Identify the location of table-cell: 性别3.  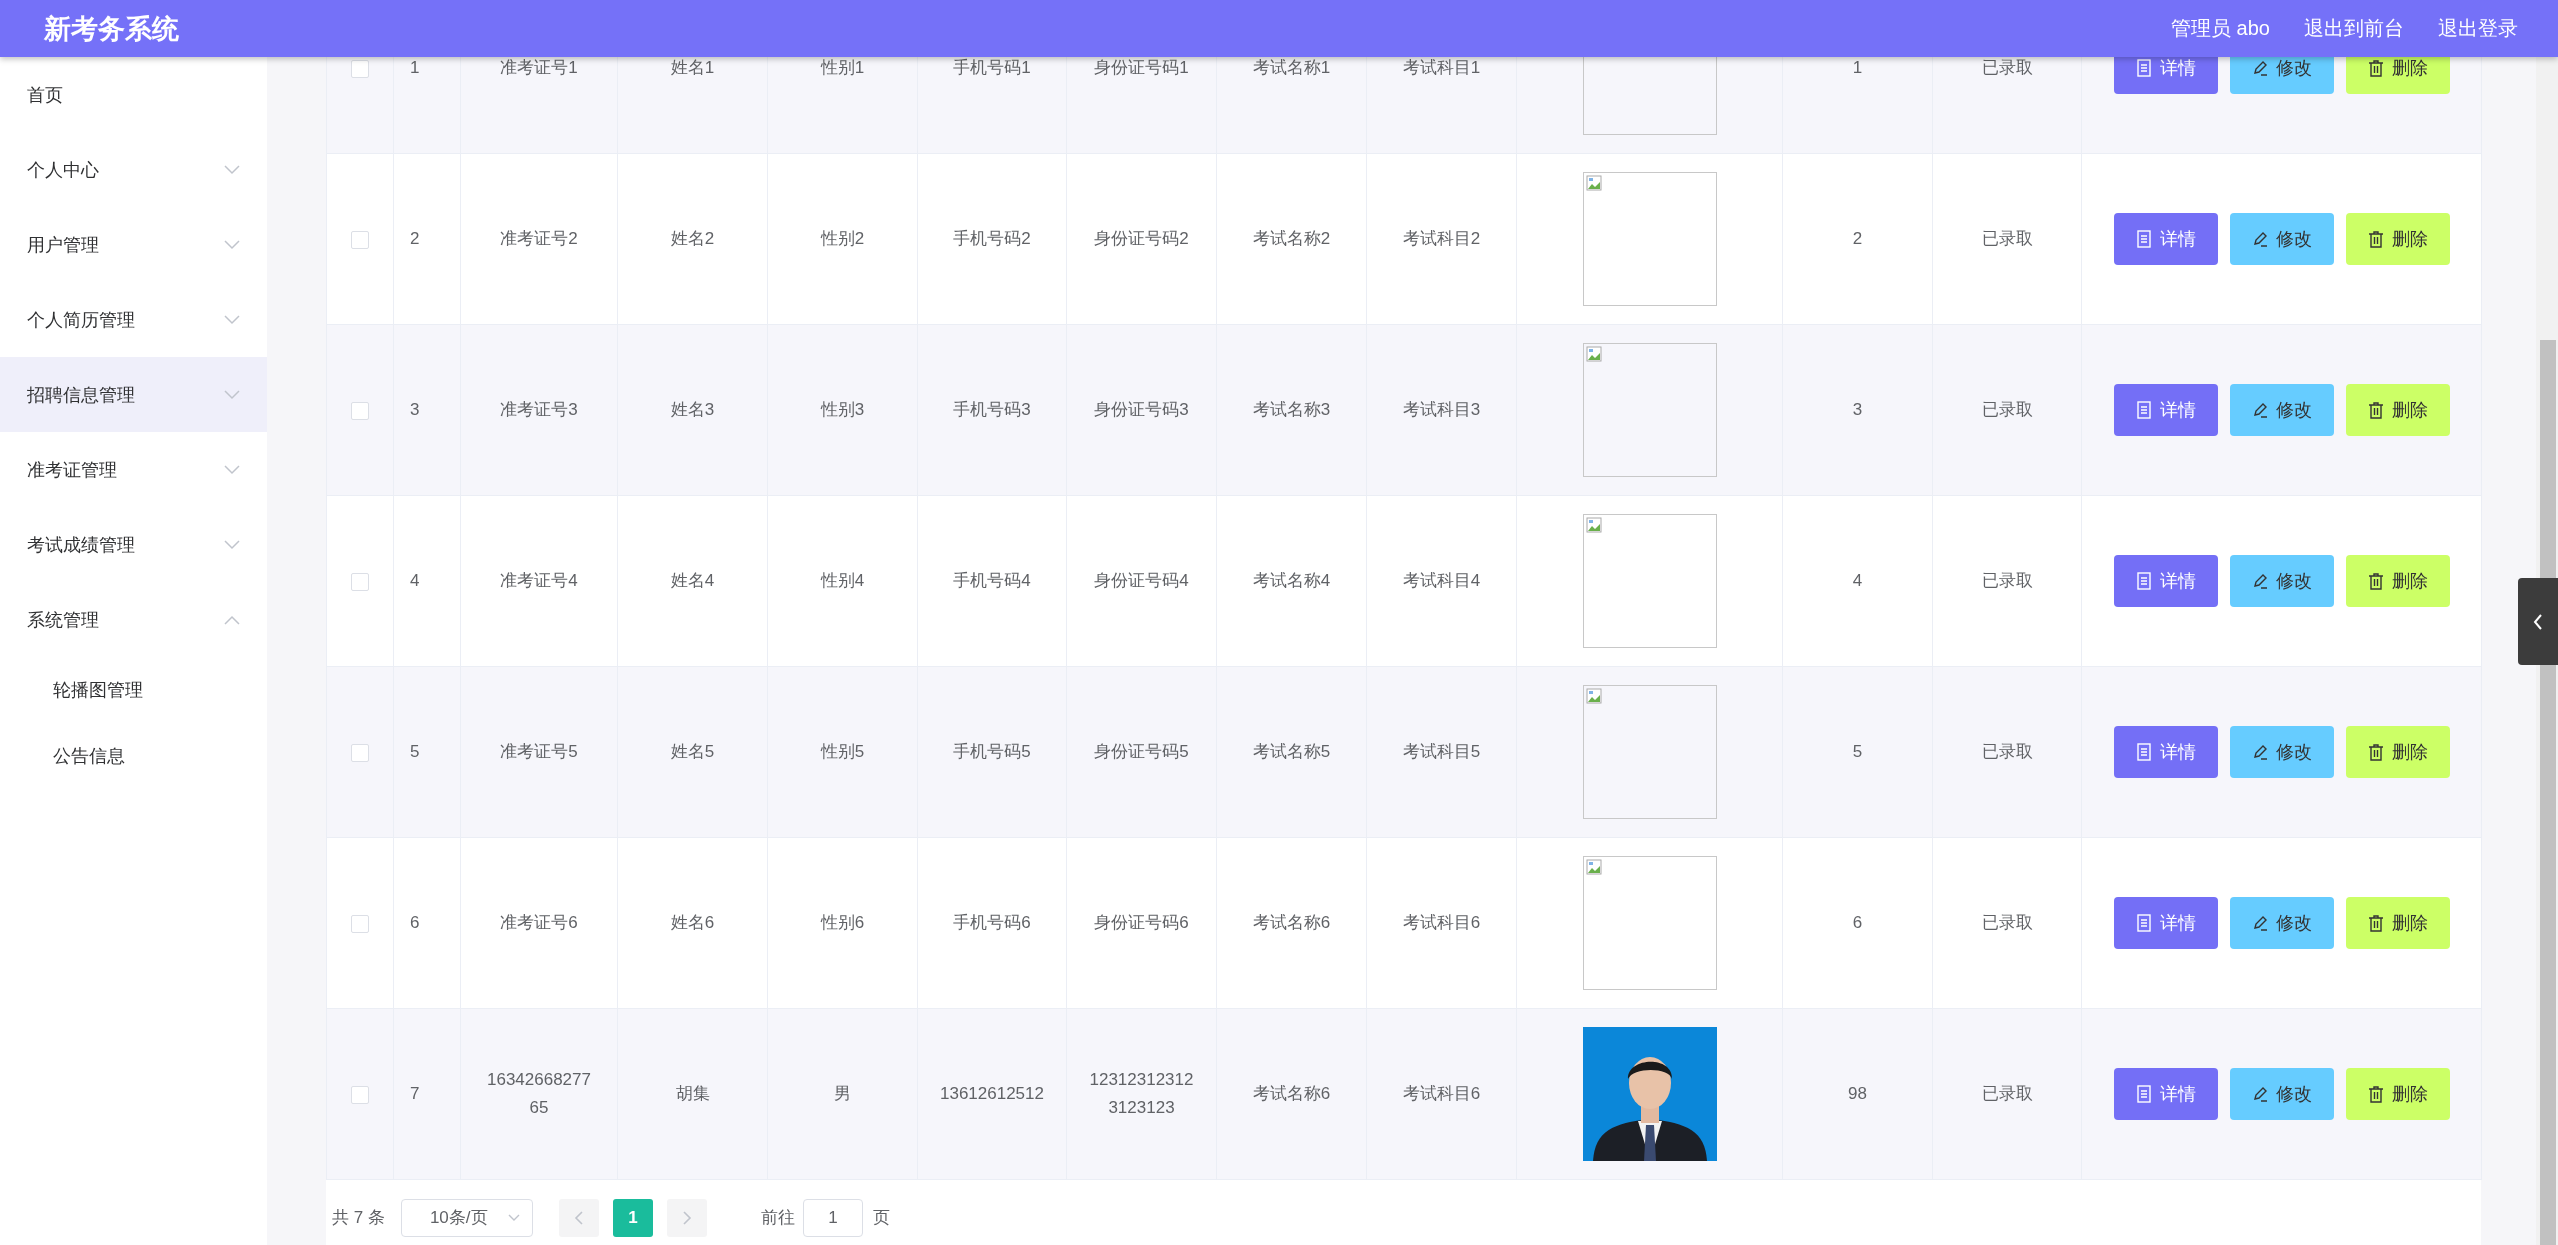
(842, 410).